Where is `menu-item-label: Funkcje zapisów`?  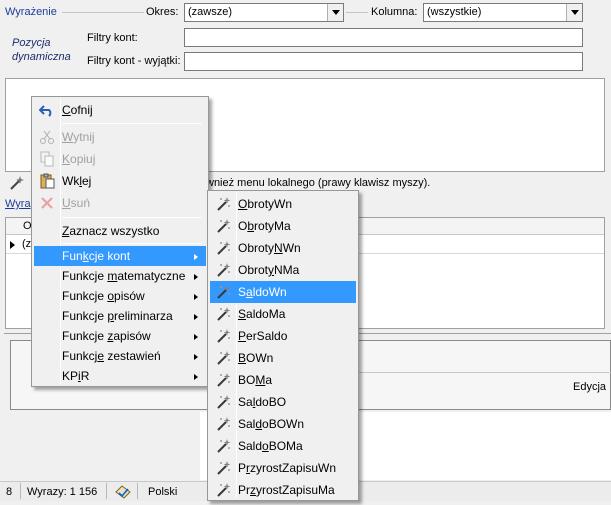
menu-item-label: Funkcje zapisów is located at coordinates (106, 336).